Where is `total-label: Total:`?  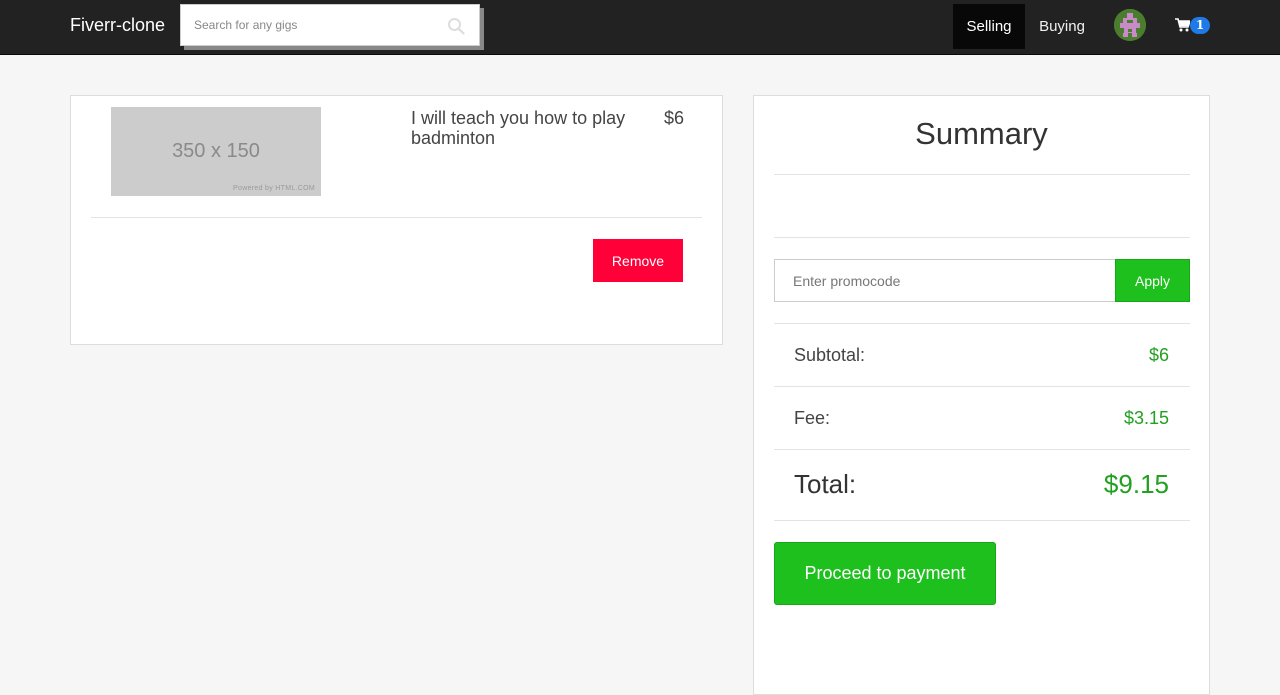
total-label: Total: is located at coordinates (825, 484).